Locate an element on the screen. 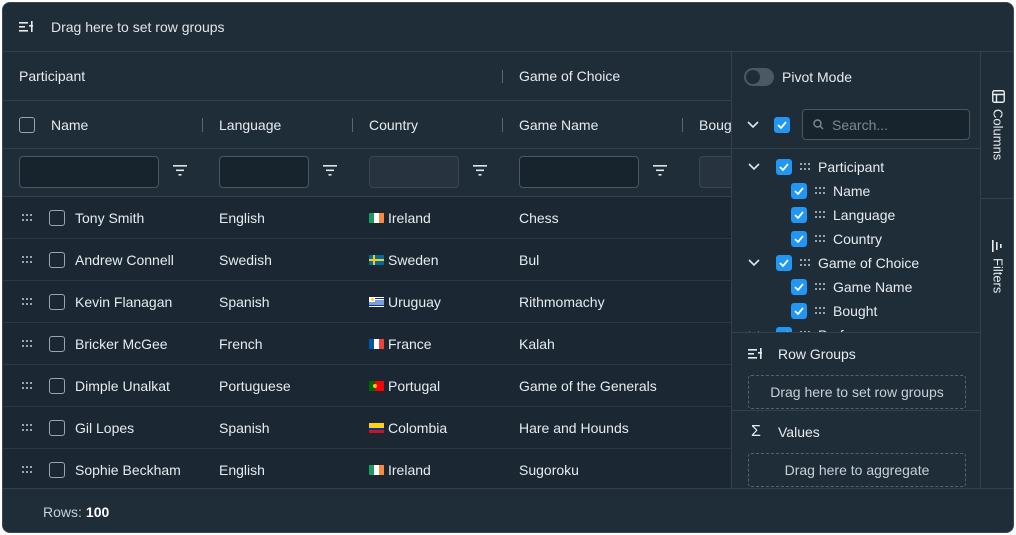 The height and width of the screenshot is (535, 1016). game-name-cell: Bul is located at coordinates (529, 259).